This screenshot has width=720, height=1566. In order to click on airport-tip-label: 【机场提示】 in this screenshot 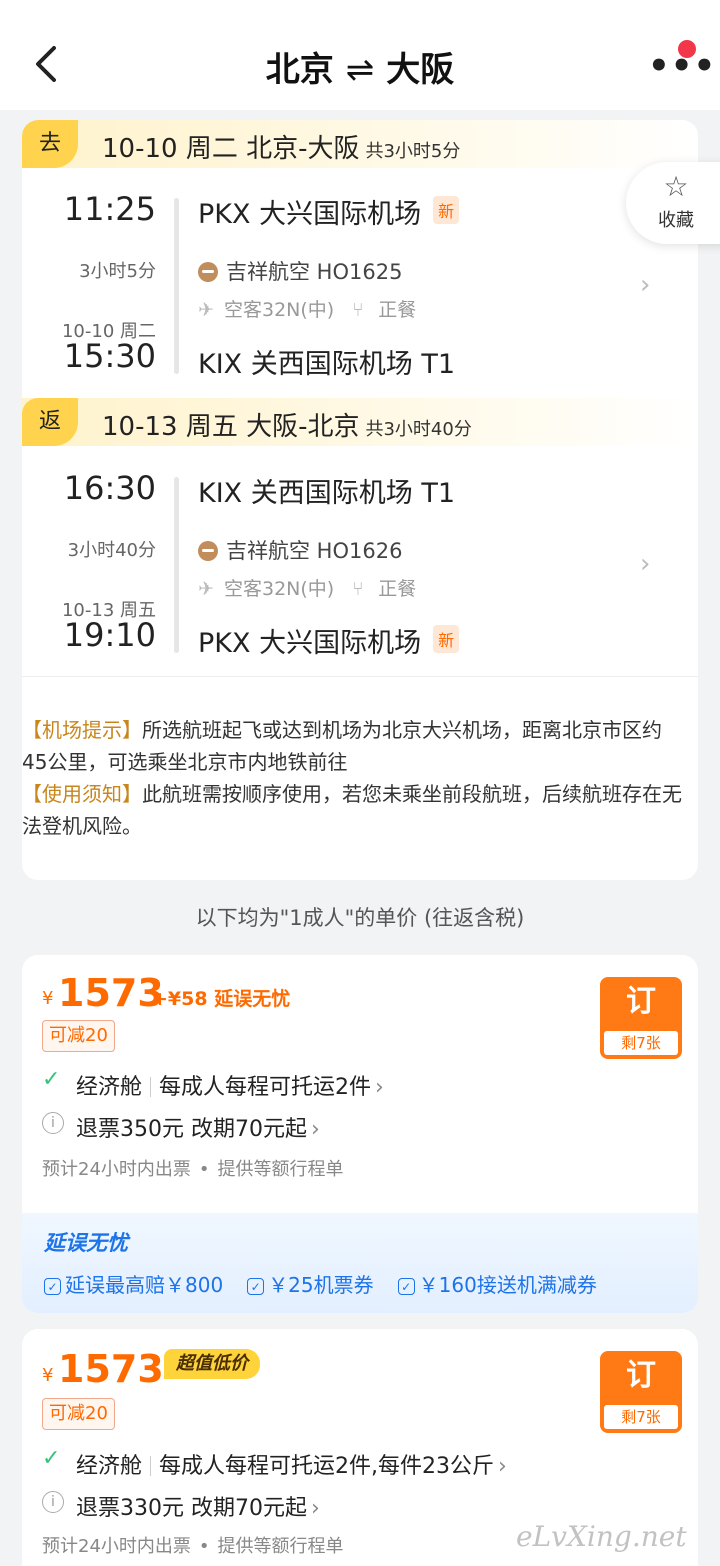, I will do `click(82, 730)`.